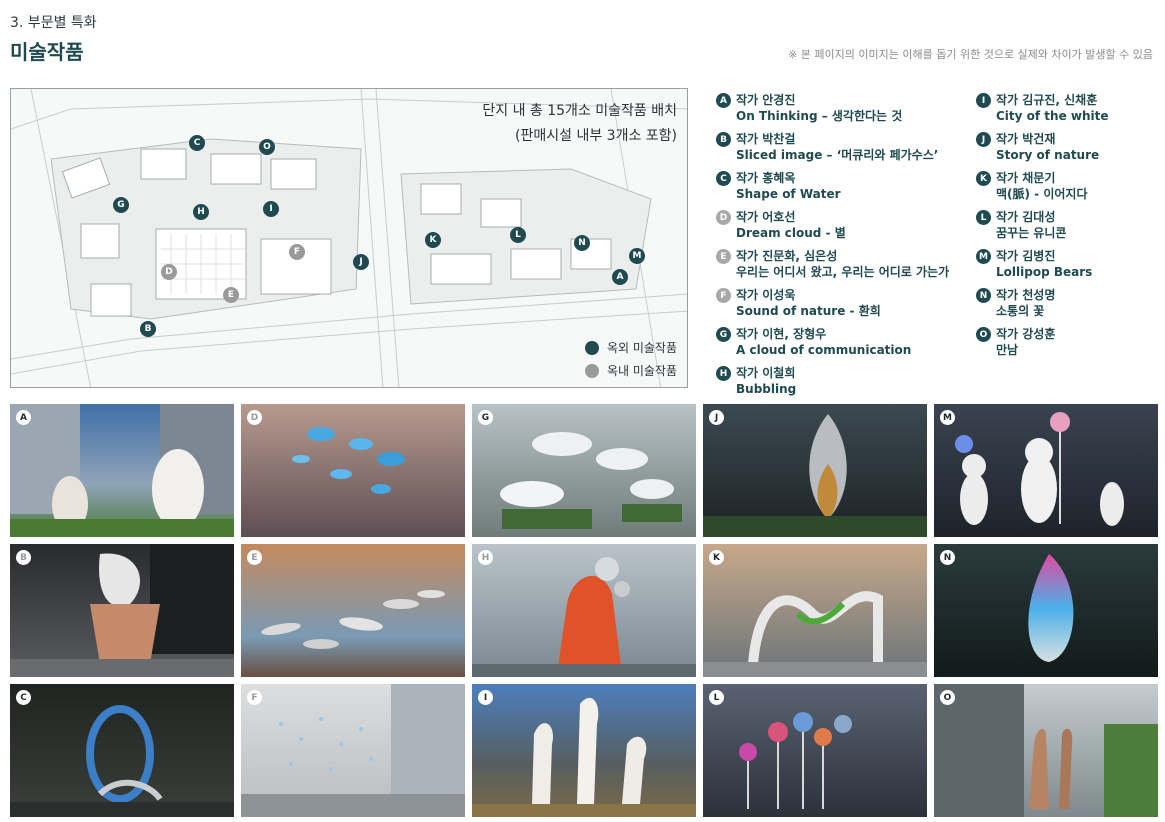  I want to click on page-title: 미술작품, so click(47, 52).